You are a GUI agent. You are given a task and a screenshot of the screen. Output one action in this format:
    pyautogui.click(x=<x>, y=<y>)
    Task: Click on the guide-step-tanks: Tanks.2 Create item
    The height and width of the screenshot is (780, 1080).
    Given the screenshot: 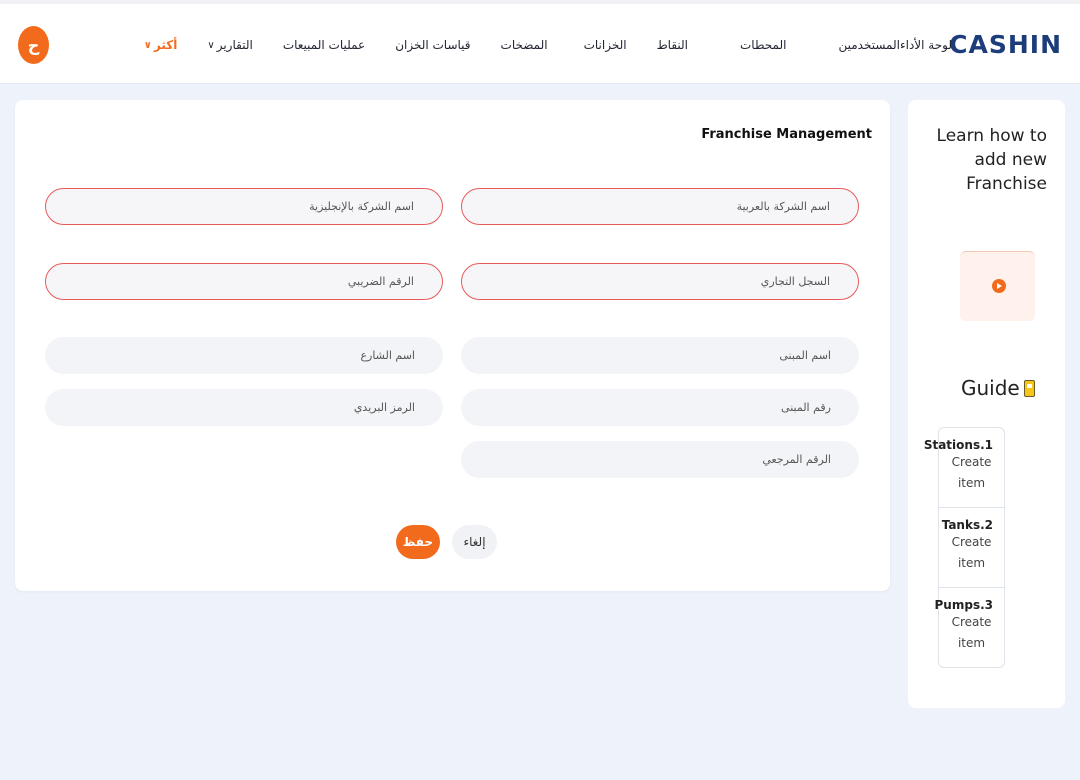 What is the action you would take?
    pyautogui.click(x=971, y=548)
    